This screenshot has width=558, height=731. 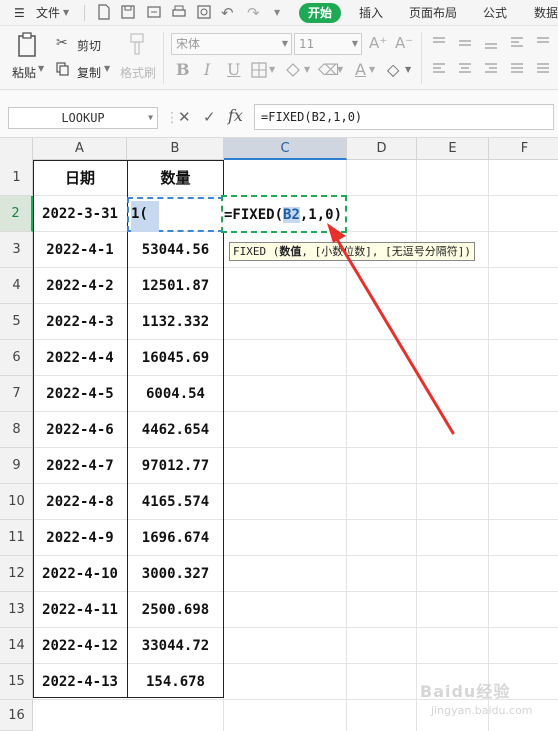 What do you see at coordinates (231, 44) in the screenshot?
I see `font-name-select: 宋体 ▼` at bounding box center [231, 44].